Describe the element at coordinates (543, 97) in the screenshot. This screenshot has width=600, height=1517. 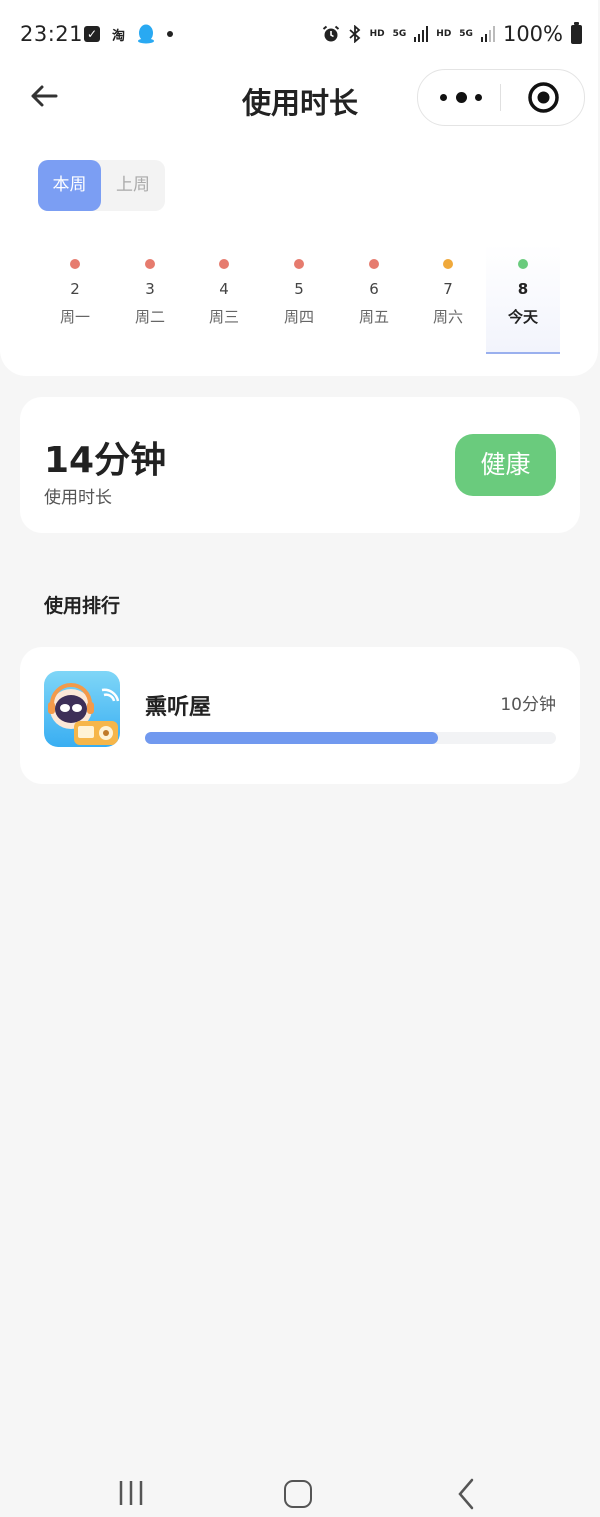
I see `close-target-icon` at that location.